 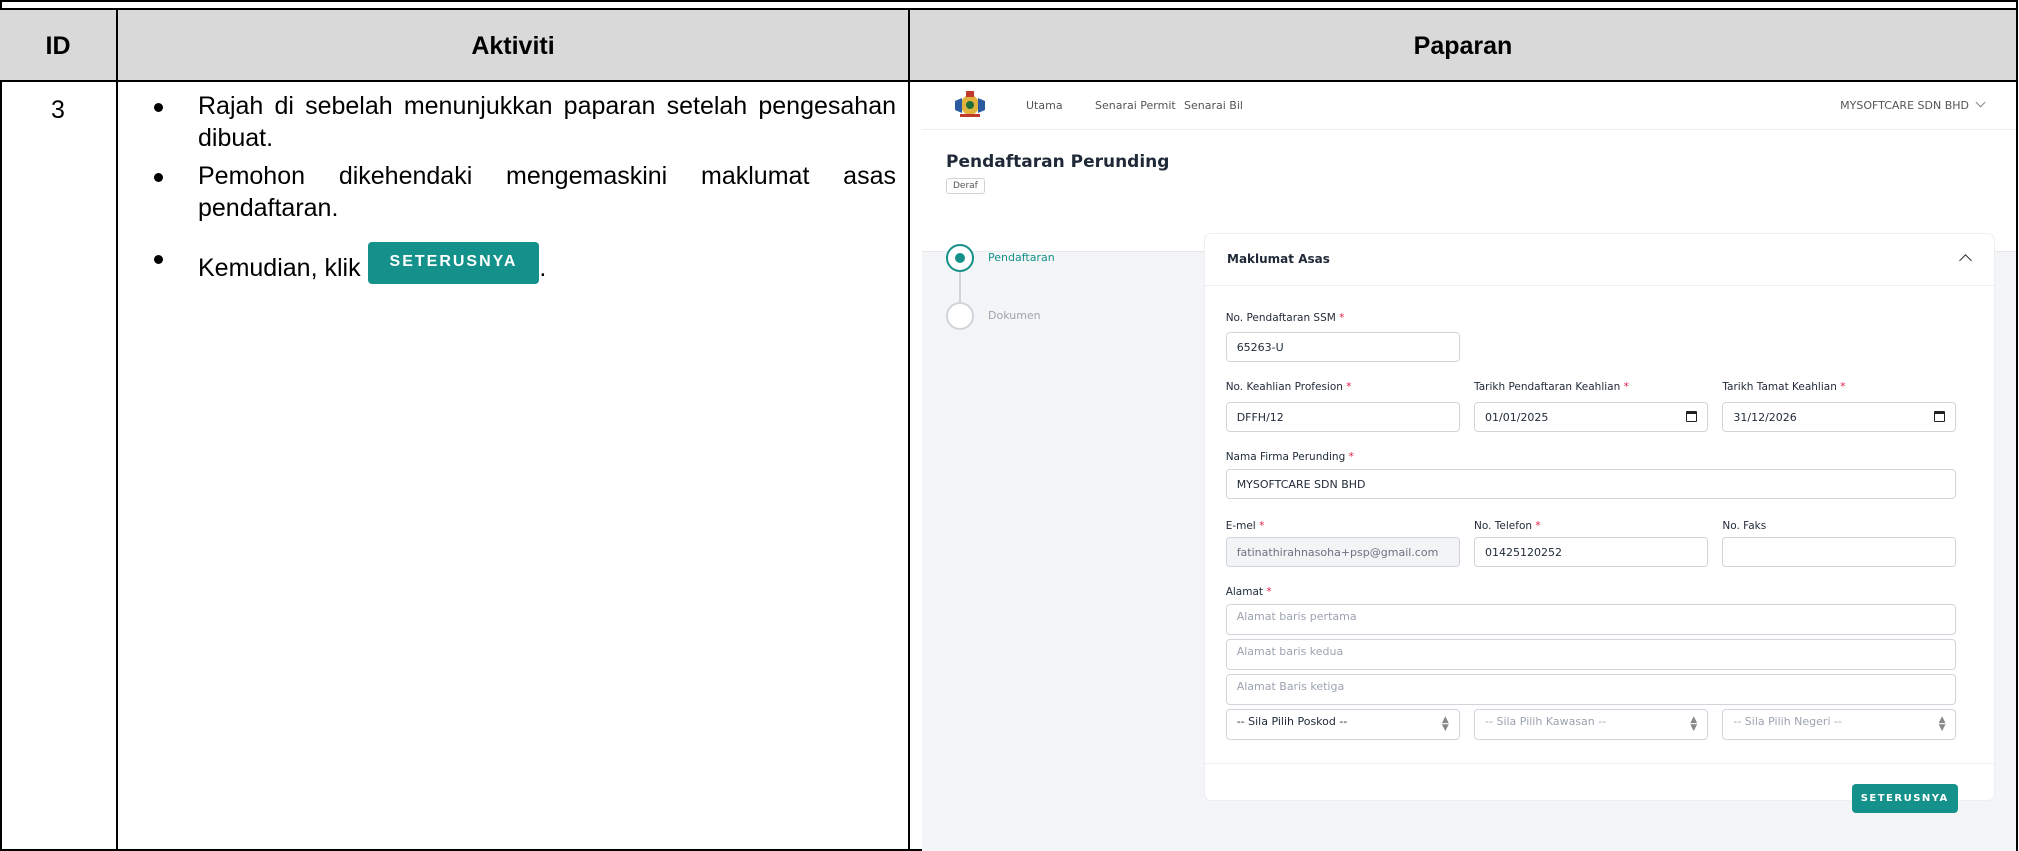 I want to click on tarikh-daftar-input: 01/01/2025, so click(x=1591, y=417).